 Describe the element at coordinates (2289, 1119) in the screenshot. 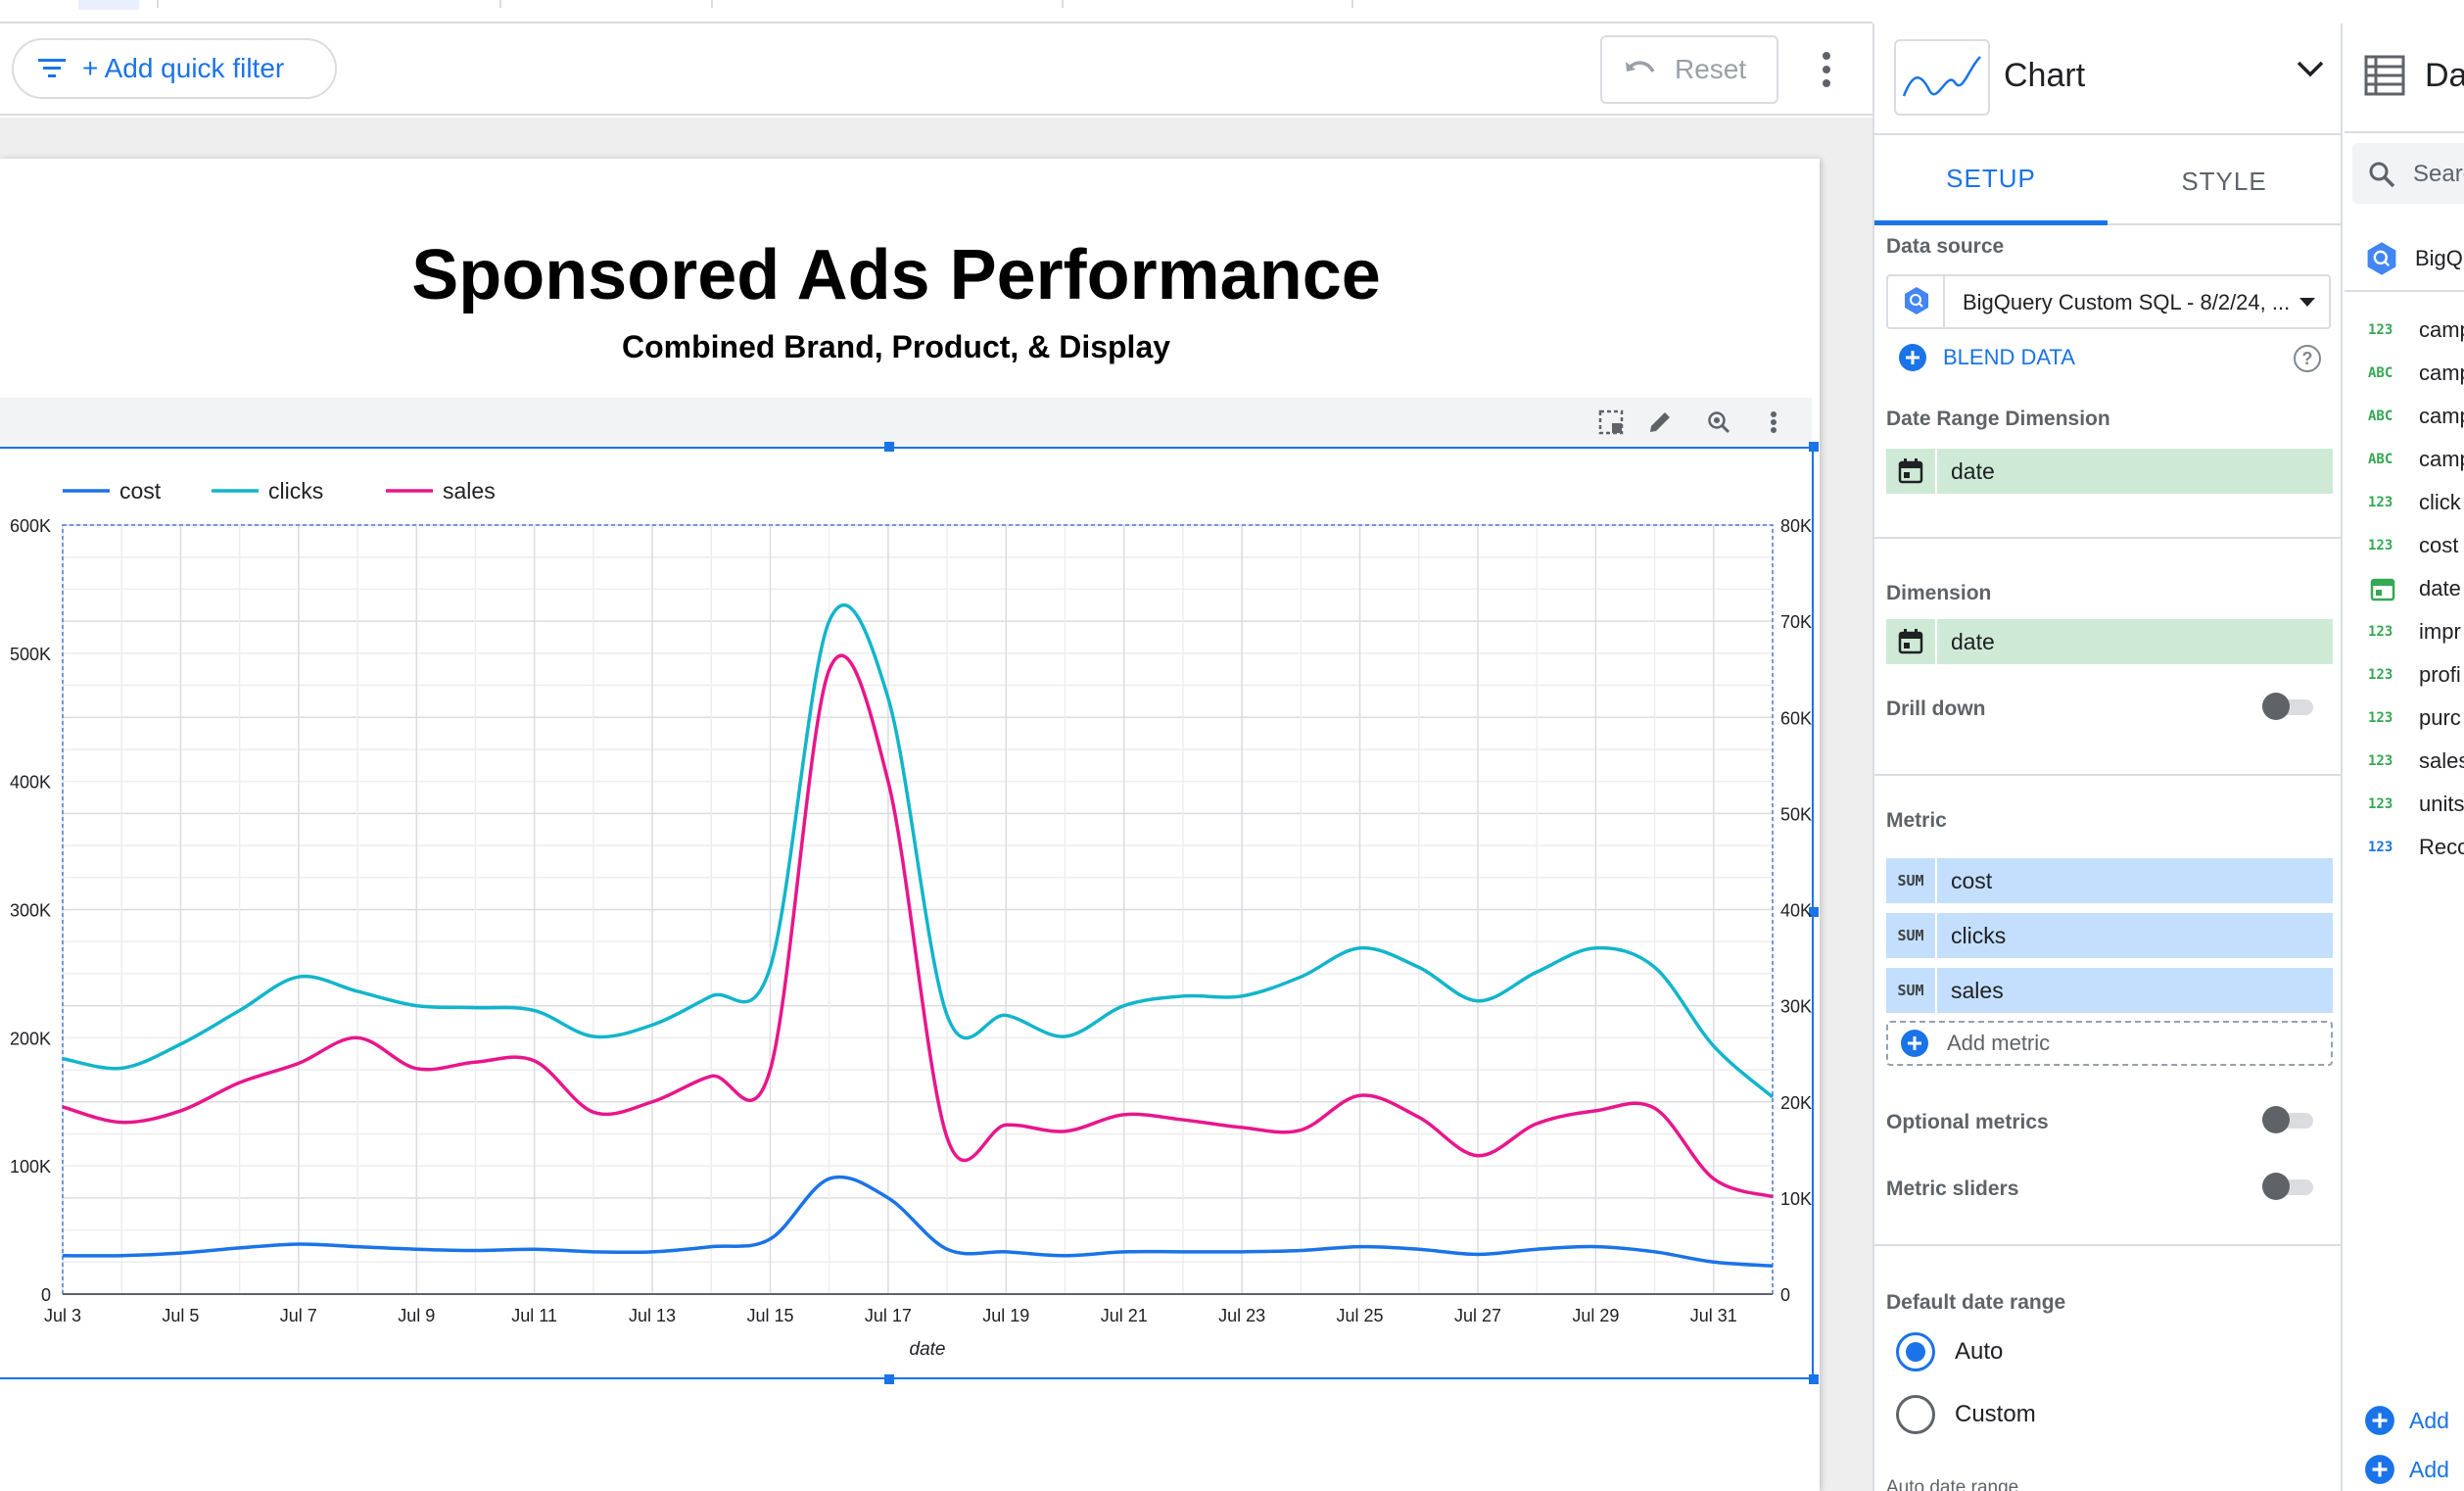

I see `optional-metrics-toggle` at that location.